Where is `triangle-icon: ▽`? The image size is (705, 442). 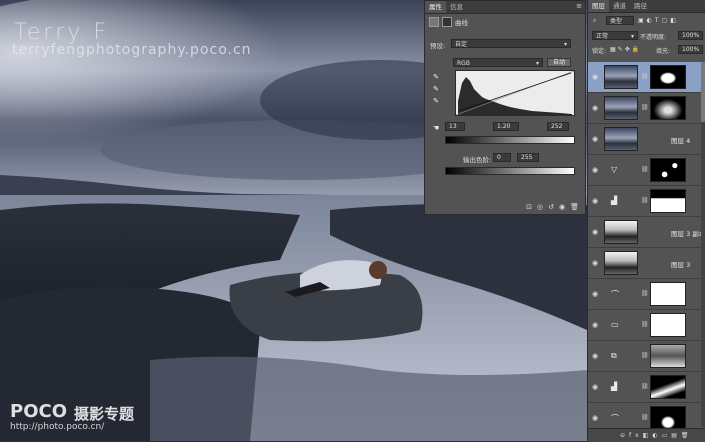
triangle-icon: ▽ is located at coordinates (614, 169).